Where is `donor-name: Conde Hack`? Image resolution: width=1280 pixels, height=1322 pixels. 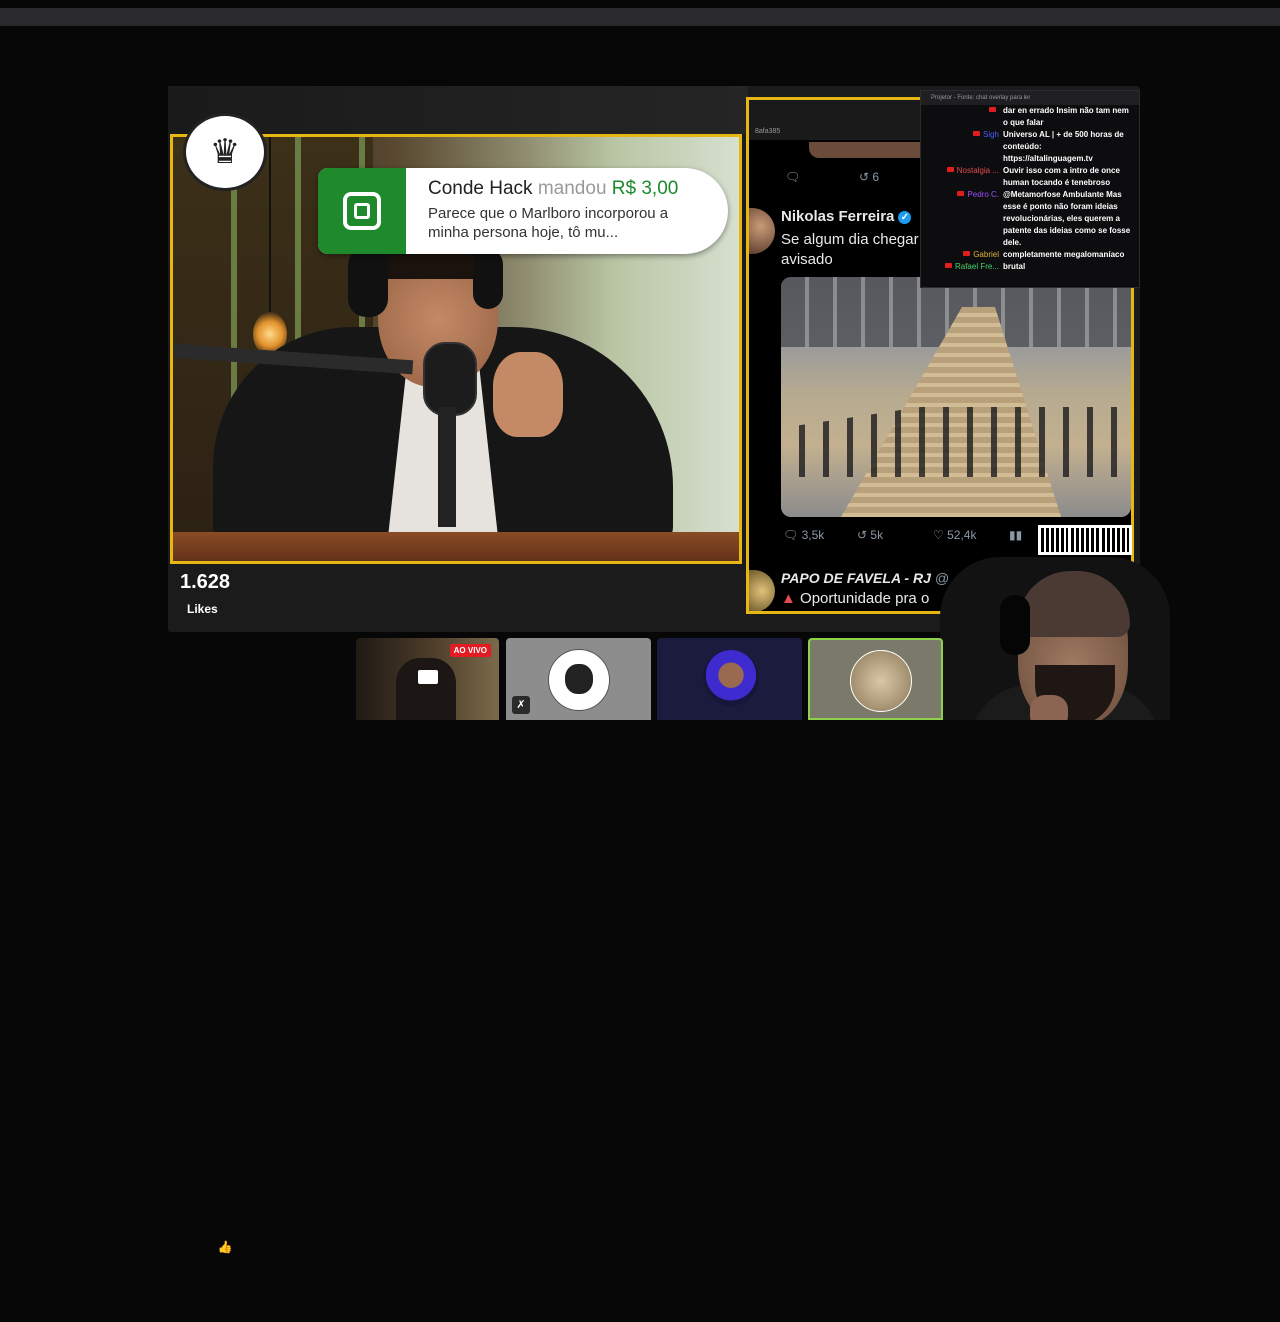 donor-name: Conde Hack is located at coordinates (480, 188).